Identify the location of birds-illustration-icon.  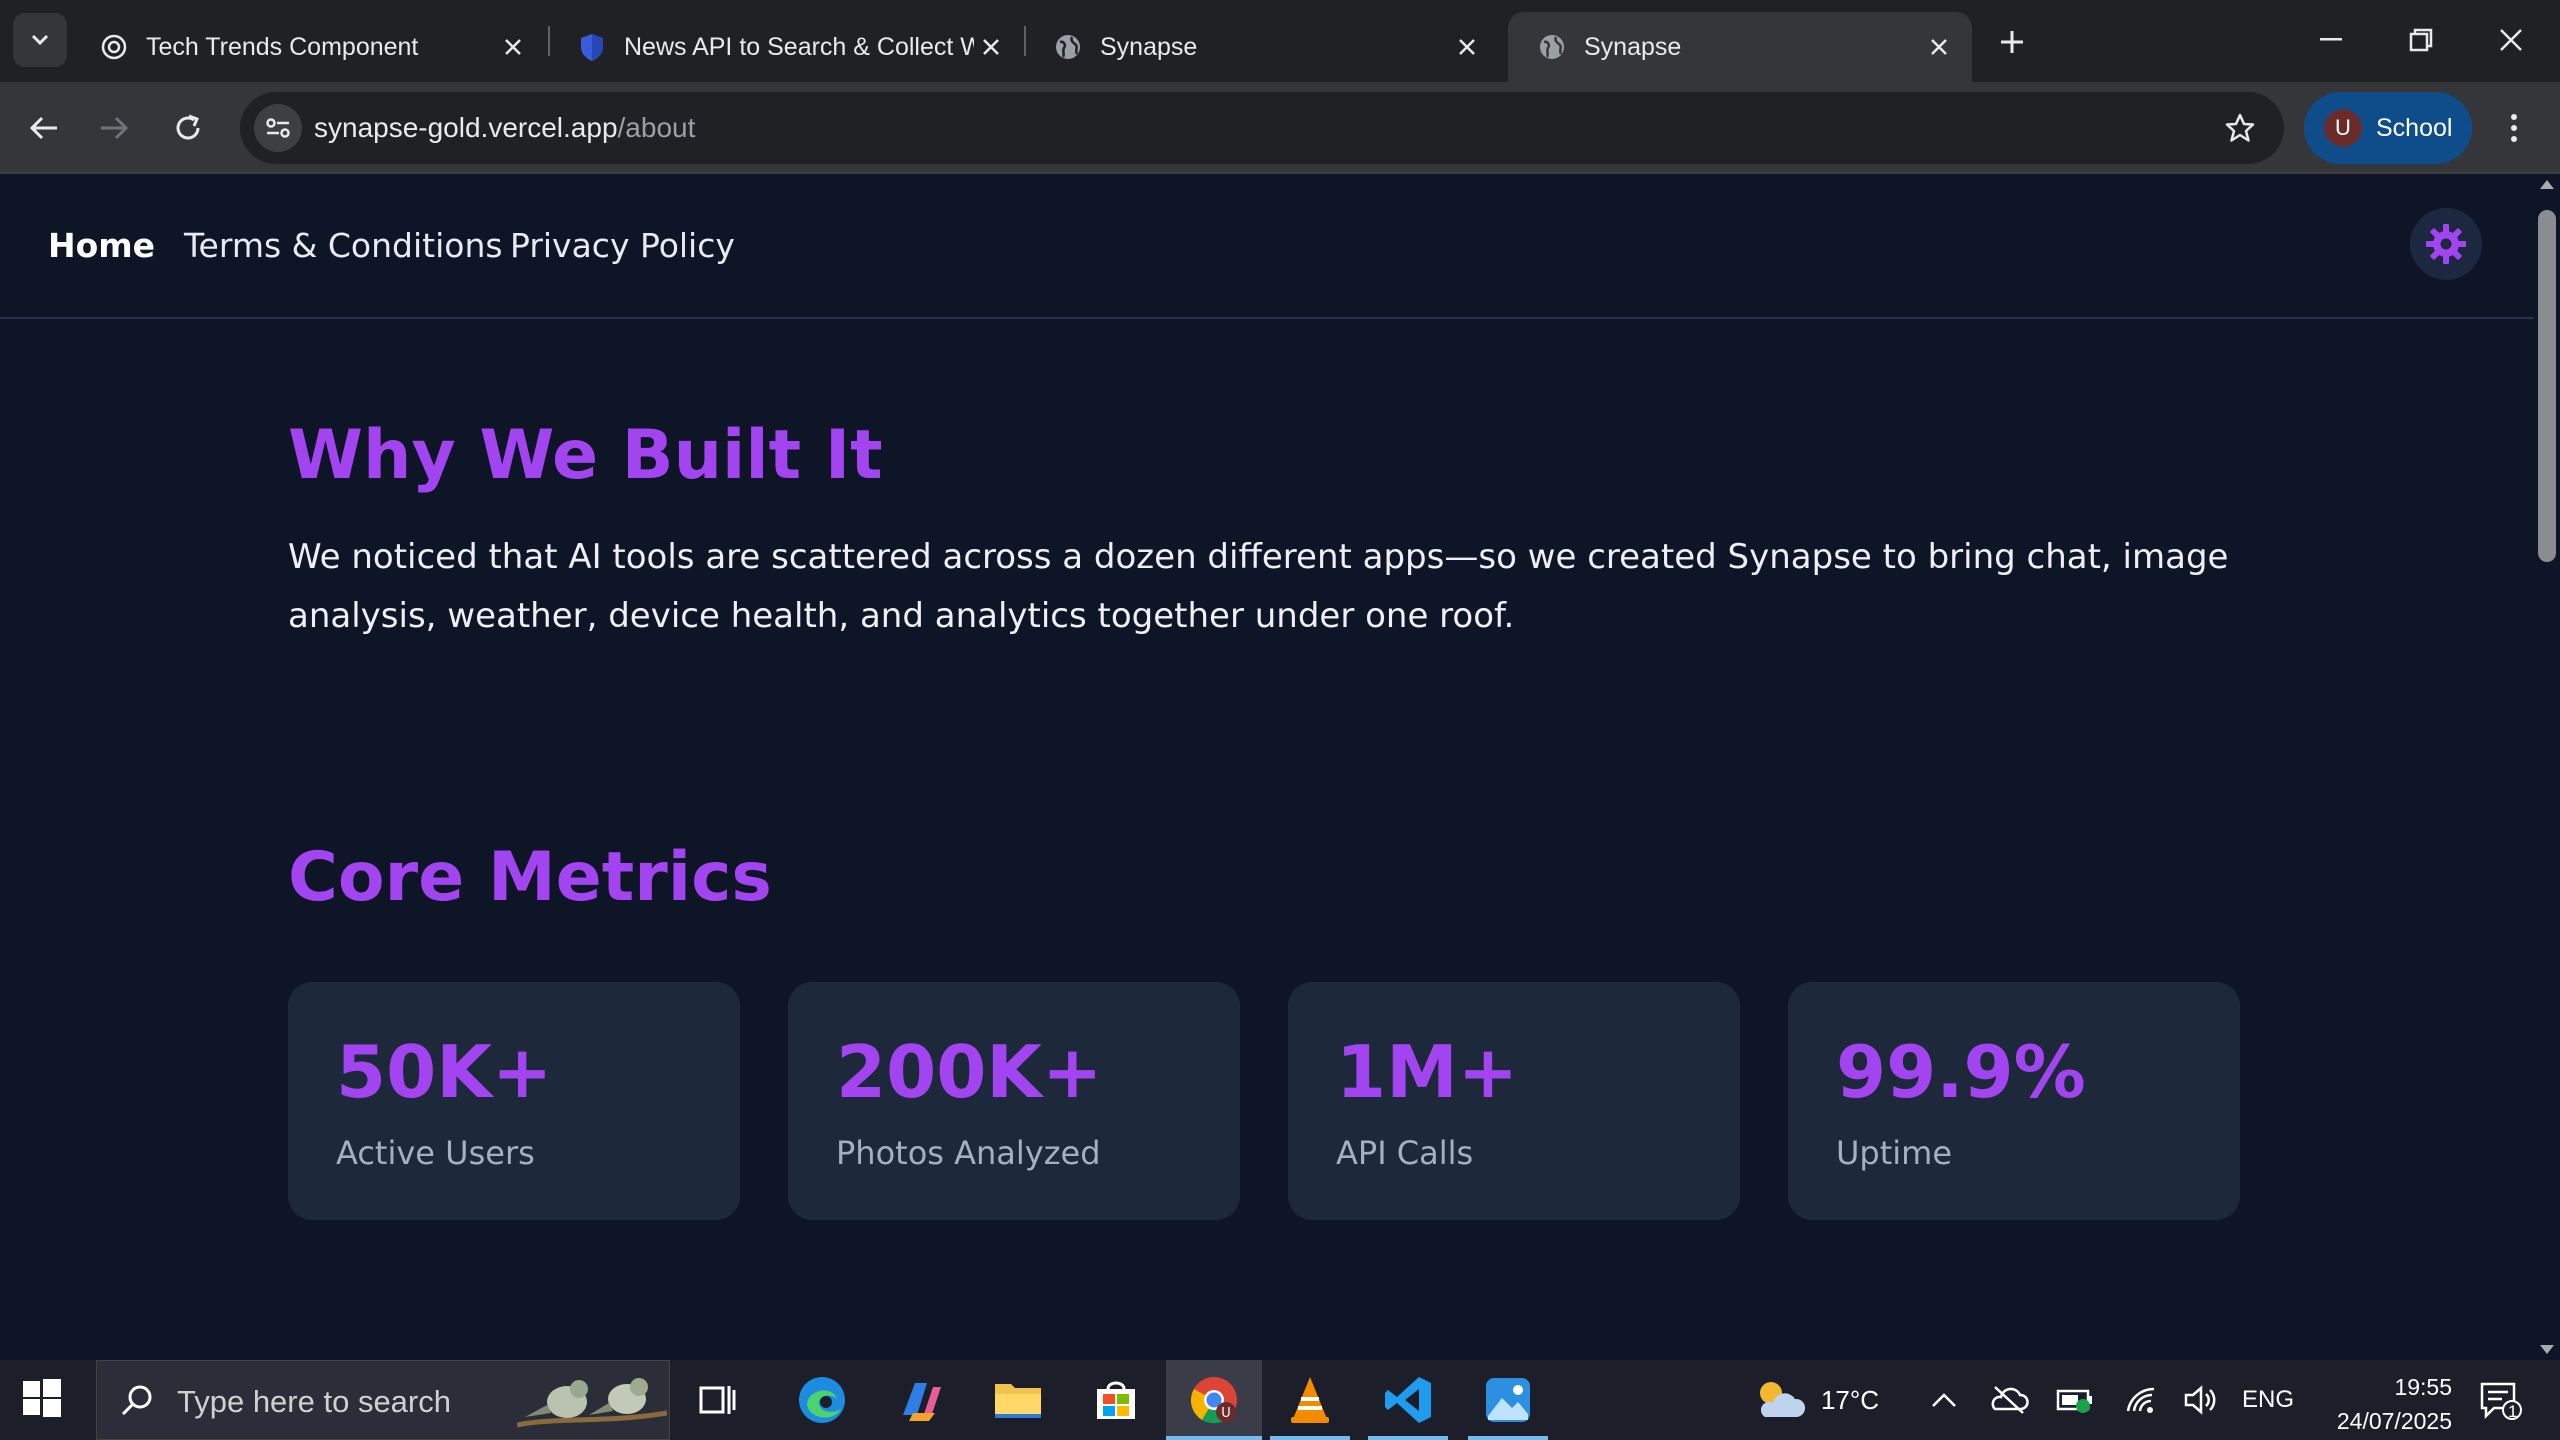
(592, 1403).